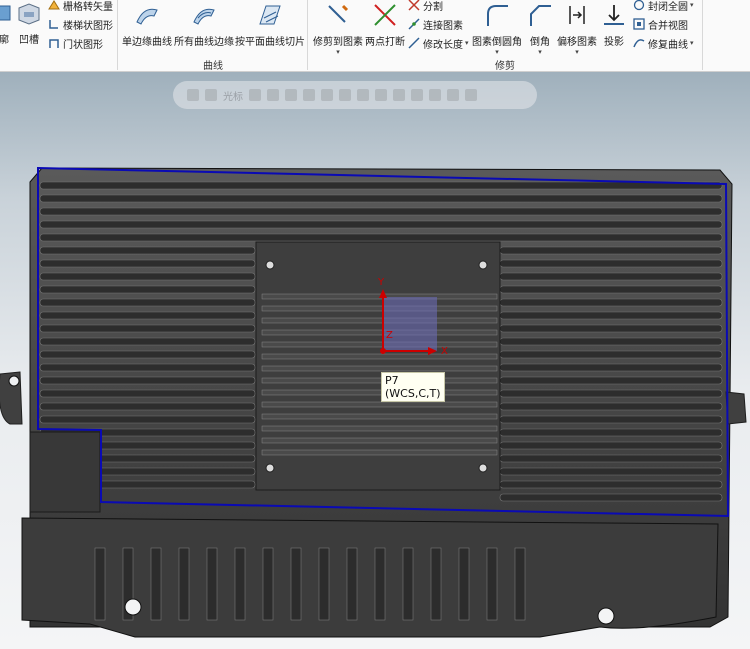 Image resolution: width=750 pixels, height=649 pixels. I want to click on two-point-break-button: 两点打断, so click(385, 25).